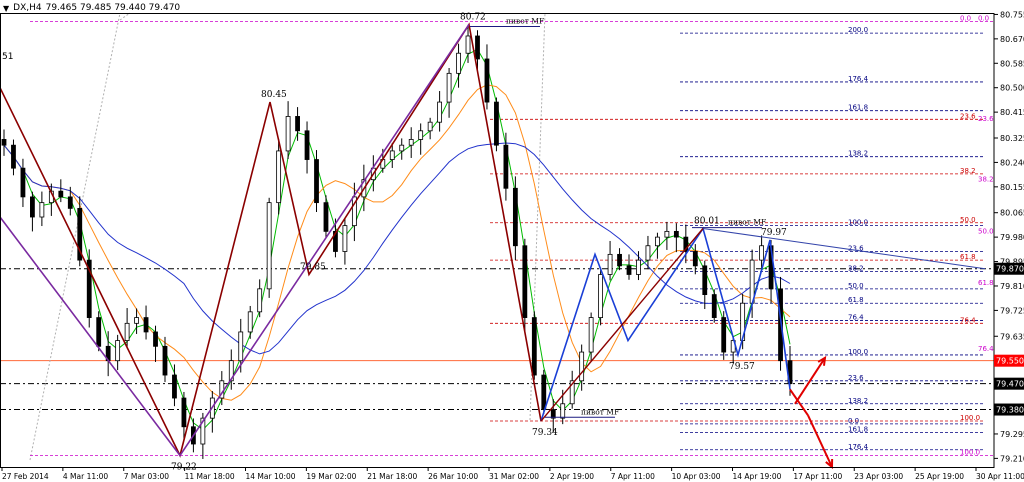 The height and width of the screenshot is (482, 1024). What do you see at coordinates (1012, 187) in the screenshot?
I see `y-tick-label: 80.155` at bounding box center [1012, 187].